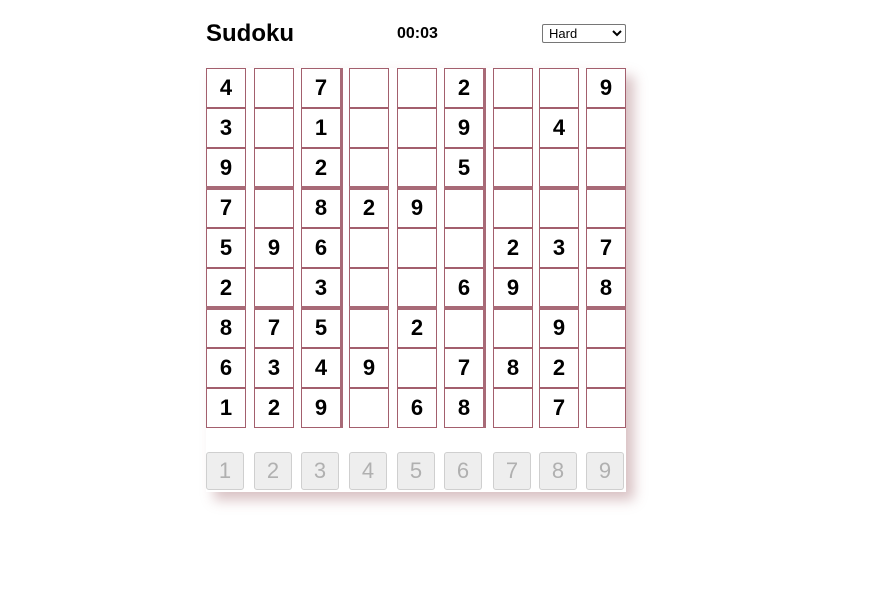  I want to click on grid-cell-r4c5: 9, so click(417, 208).